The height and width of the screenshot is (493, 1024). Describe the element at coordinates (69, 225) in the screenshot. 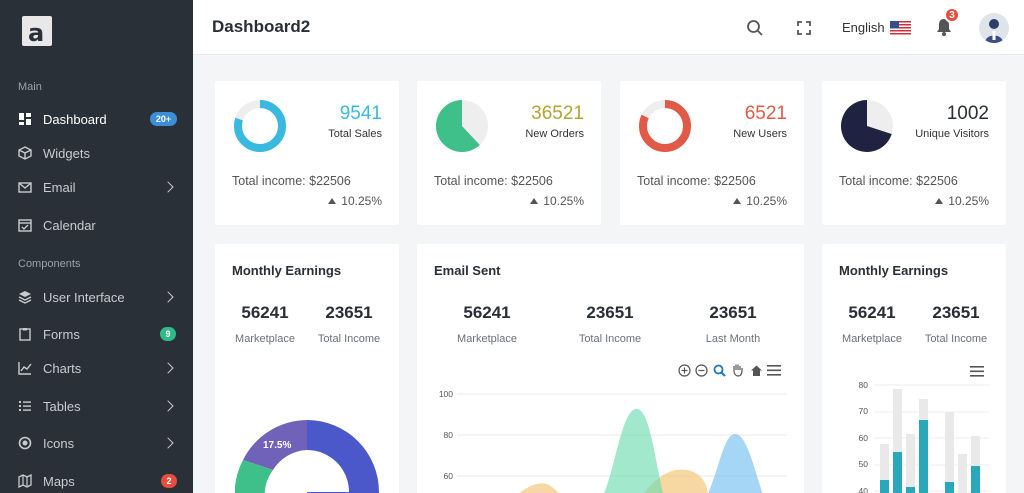

I see `sidebar-item-label: Calendar` at that location.